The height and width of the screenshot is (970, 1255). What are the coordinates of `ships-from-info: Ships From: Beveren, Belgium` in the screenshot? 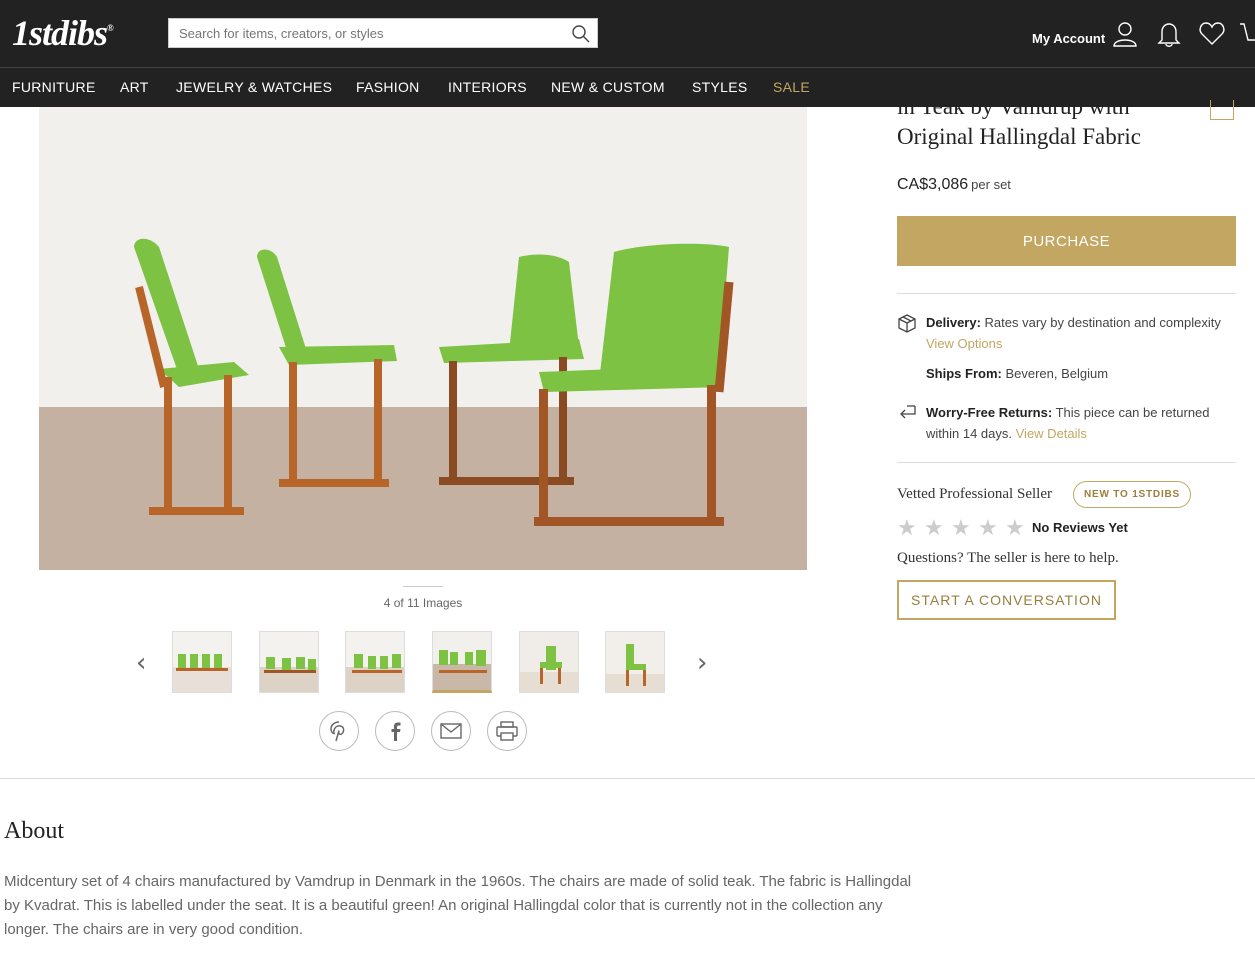 It's located at (1017, 373).